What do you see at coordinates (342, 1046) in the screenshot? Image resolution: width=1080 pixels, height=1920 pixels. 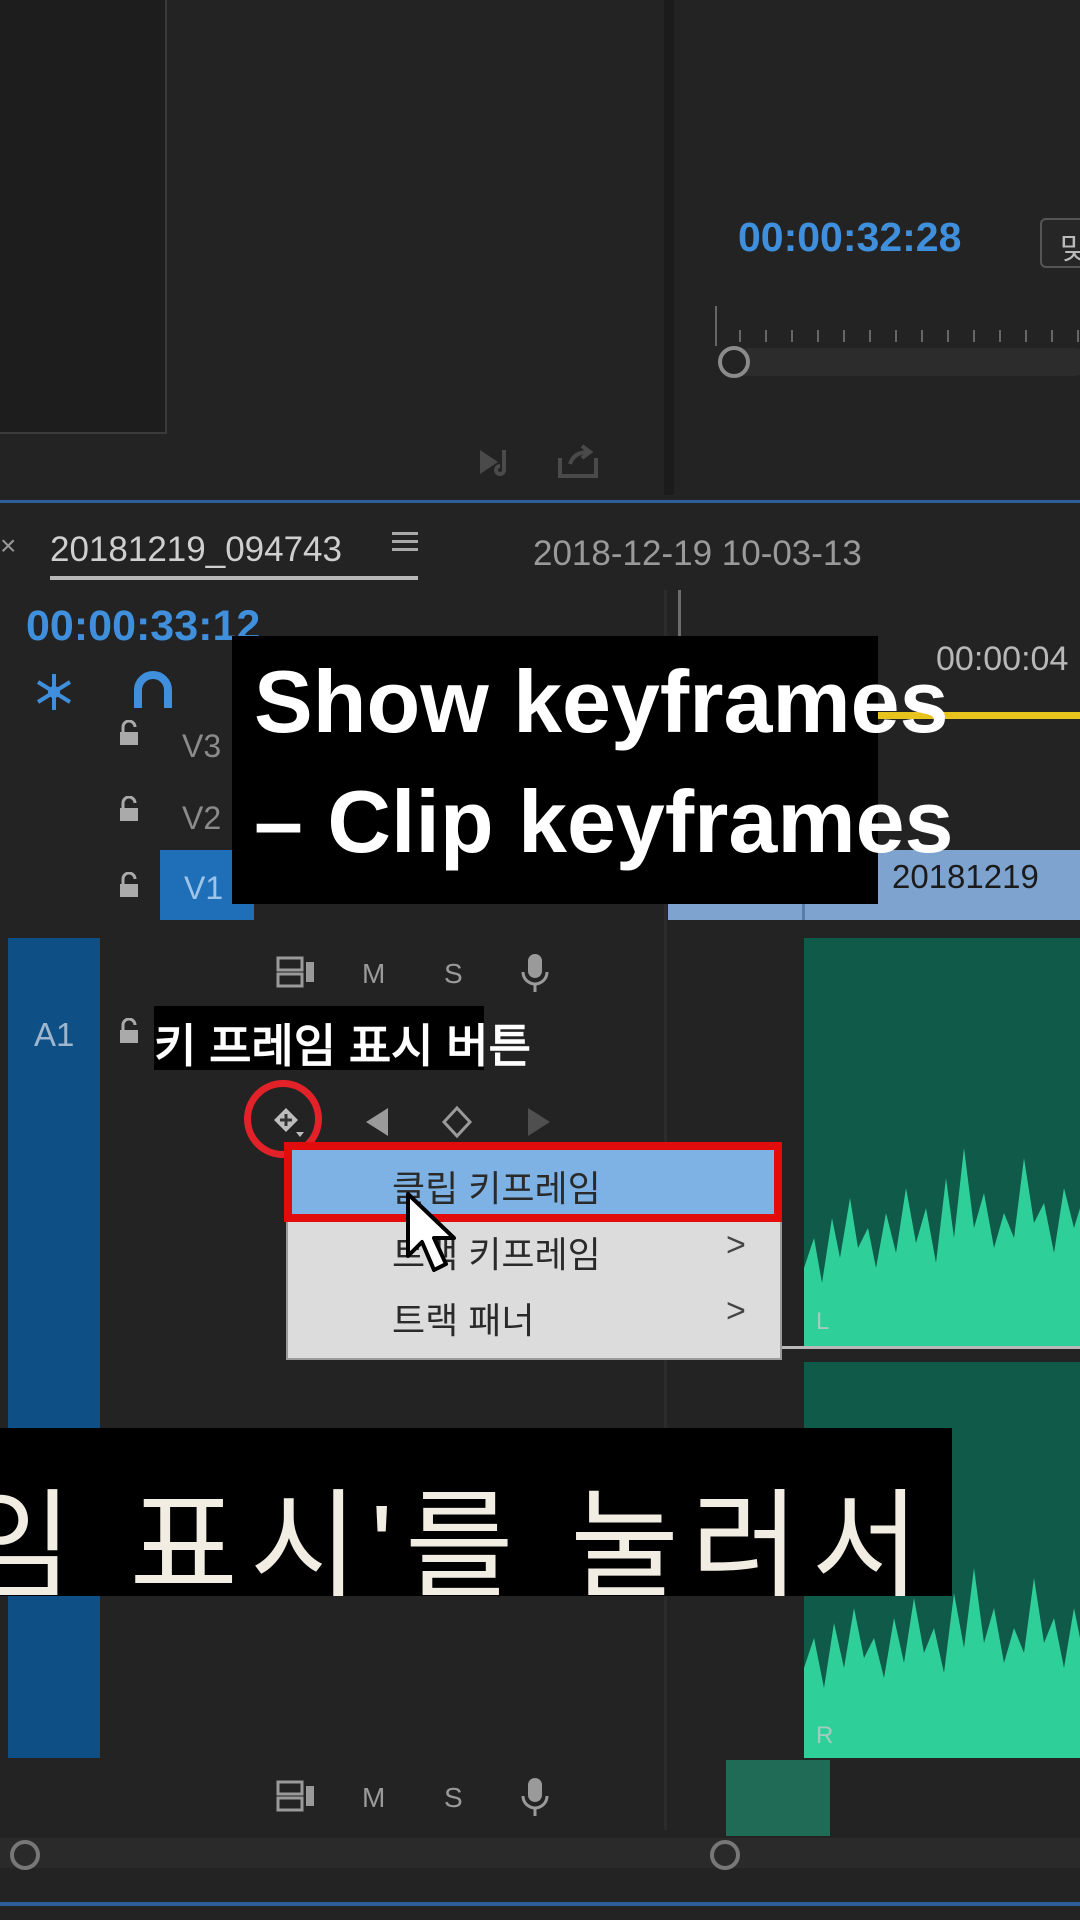 I see `korean-label-text: 키 프레임 표시 버튼` at bounding box center [342, 1046].